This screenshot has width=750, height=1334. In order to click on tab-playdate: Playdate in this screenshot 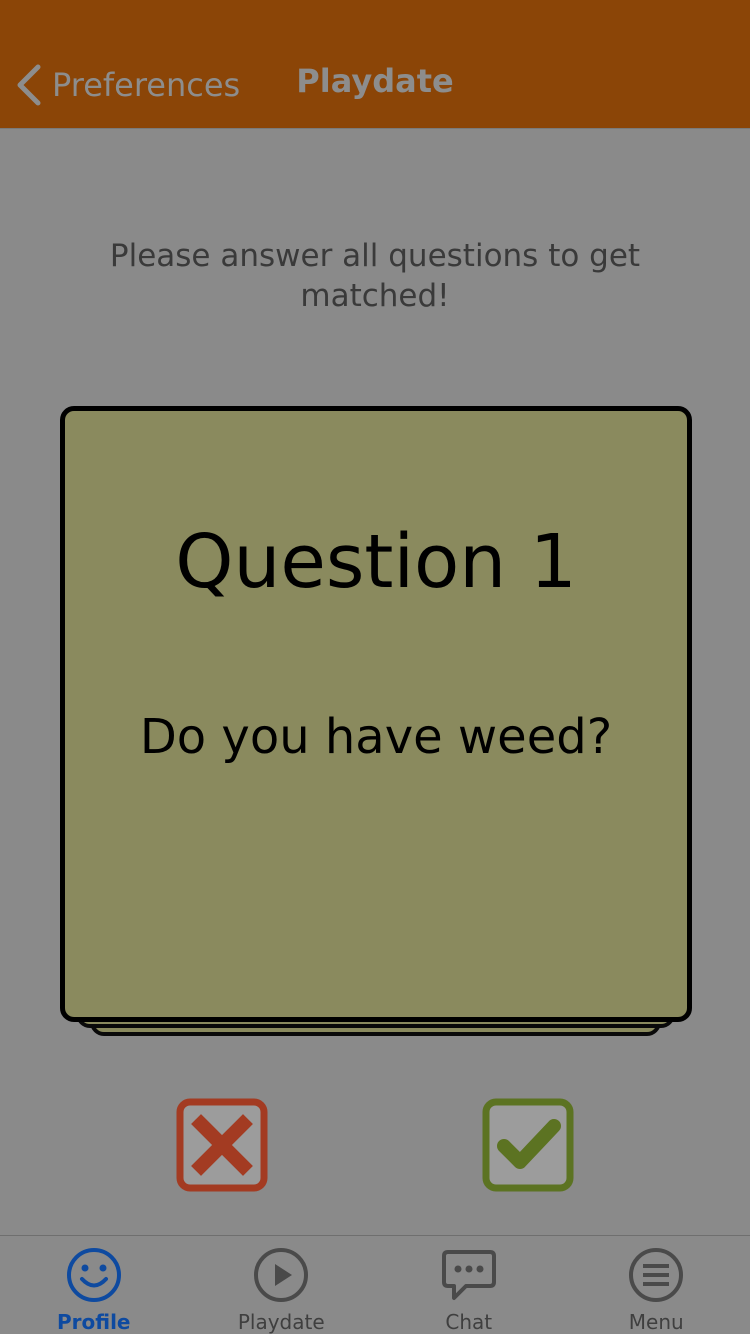, I will do `click(282, 1285)`.